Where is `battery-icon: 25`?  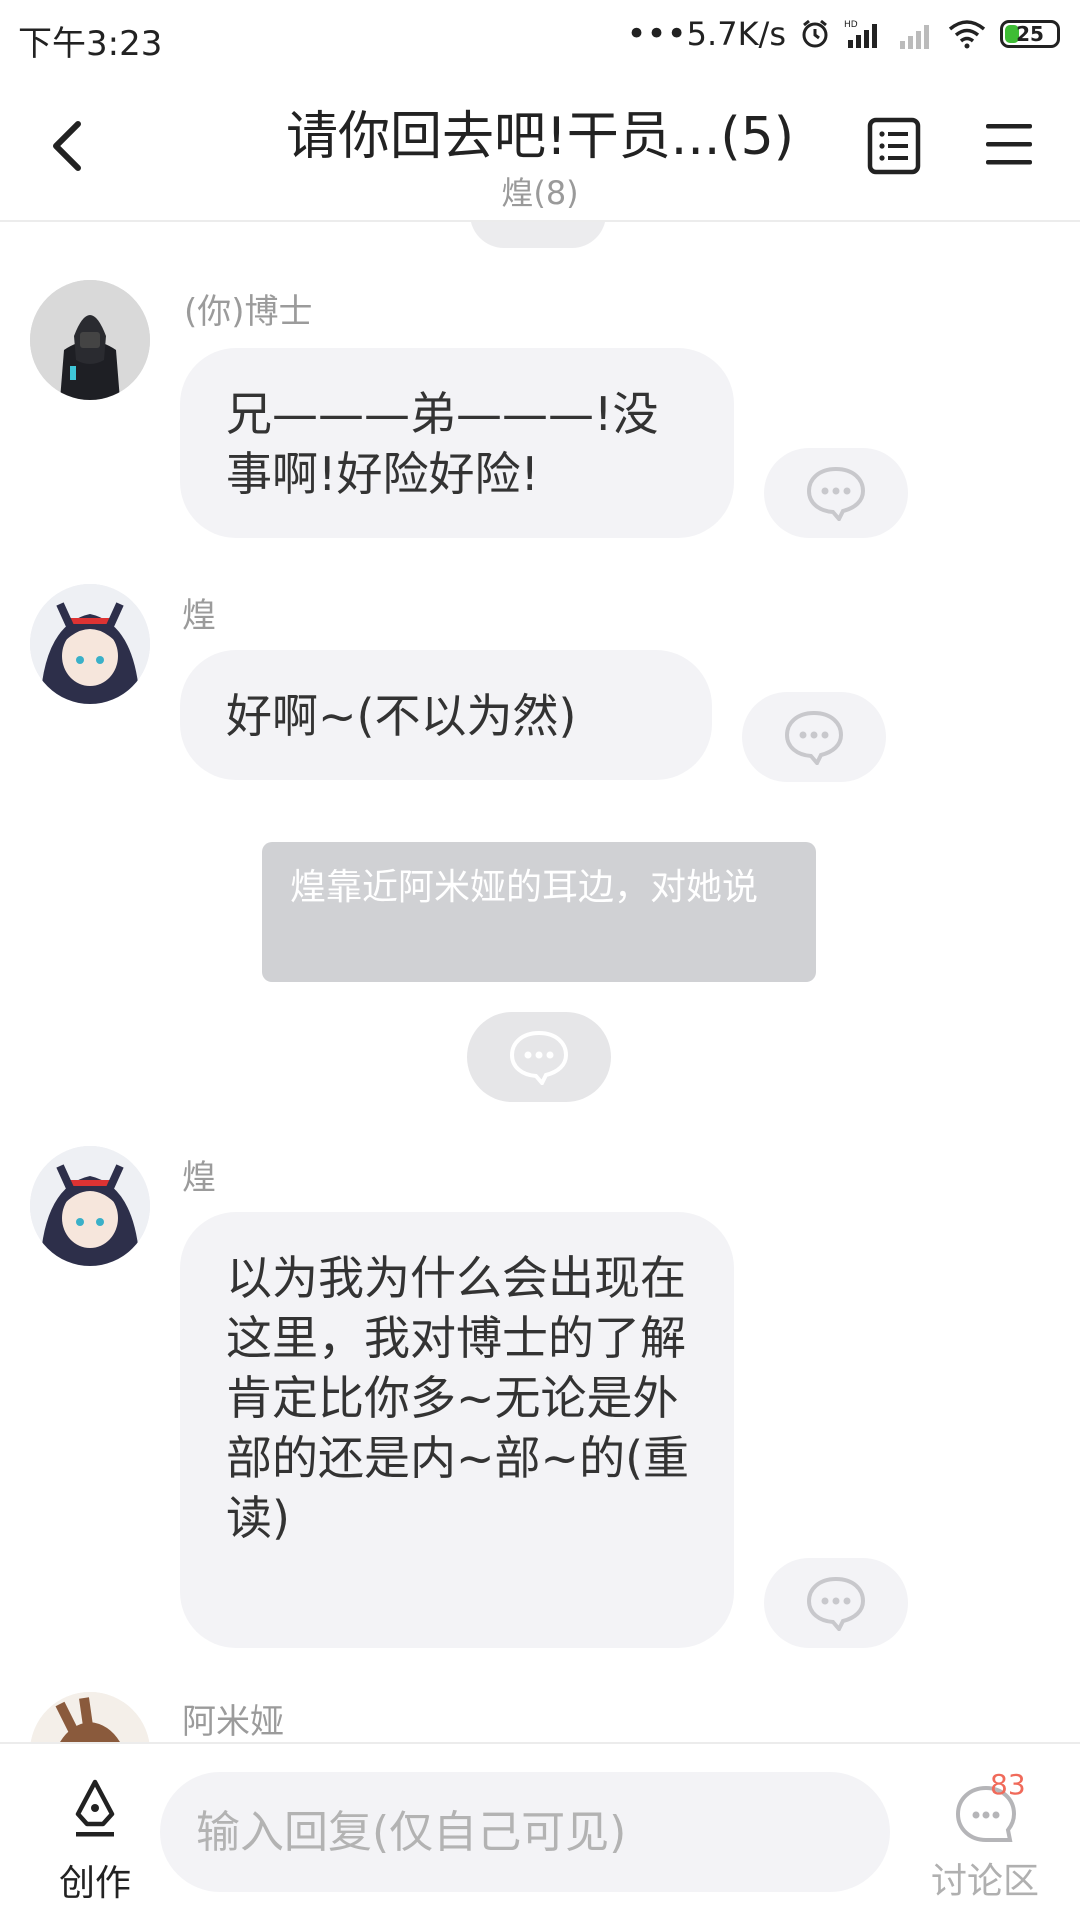
battery-icon: 25 is located at coordinates (1030, 34).